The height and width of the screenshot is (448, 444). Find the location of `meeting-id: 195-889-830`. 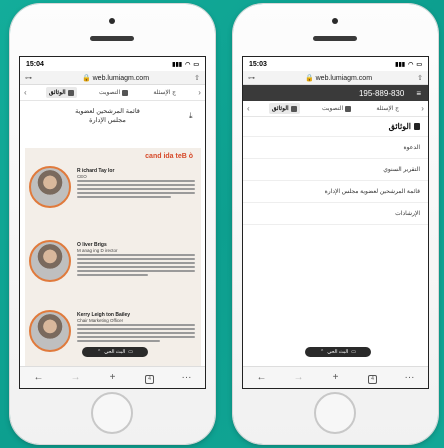

meeting-id: 195-889-830 is located at coordinates (381, 93).